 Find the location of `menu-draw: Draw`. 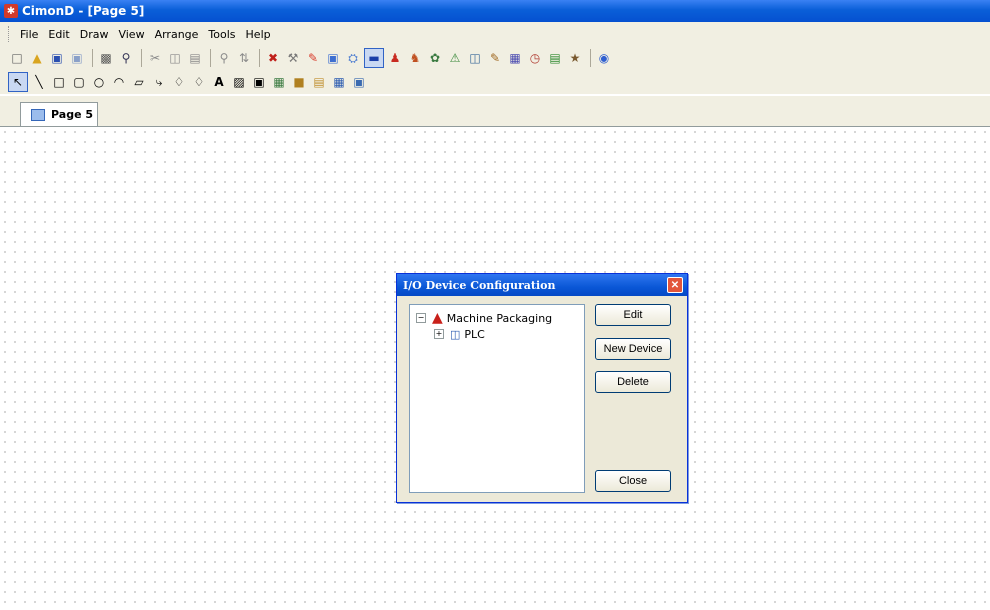

menu-draw: Draw is located at coordinates (97, 34).